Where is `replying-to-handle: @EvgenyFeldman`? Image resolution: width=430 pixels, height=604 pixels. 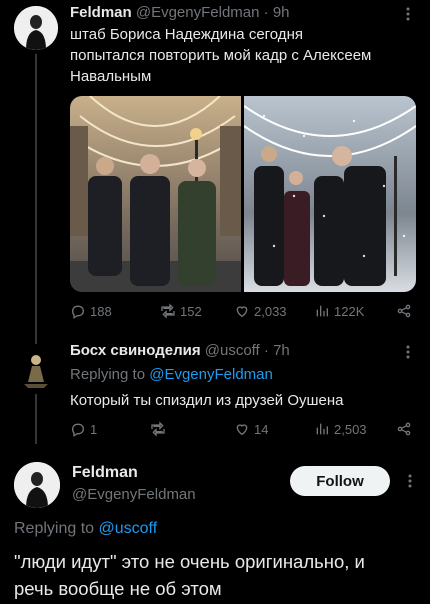 replying-to-handle: @EvgenyFeldman is located at coordinates (211, 374).